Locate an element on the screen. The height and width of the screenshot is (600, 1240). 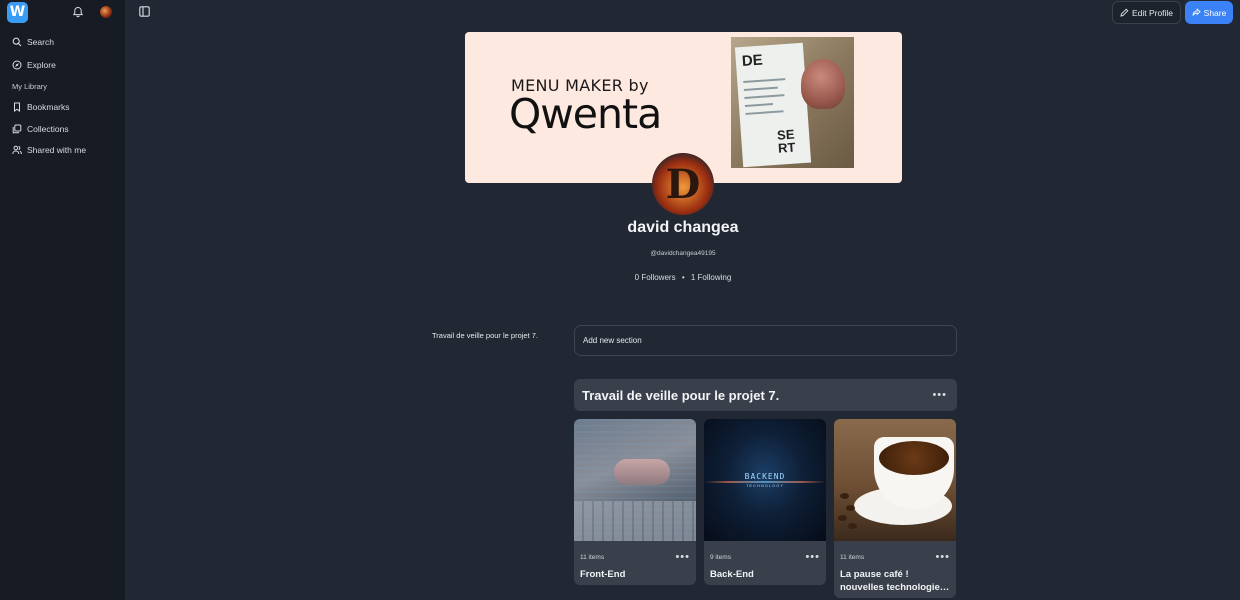
section-header: Travail de veille pour le projet 7. ••• is located at coordinates (765, 395).